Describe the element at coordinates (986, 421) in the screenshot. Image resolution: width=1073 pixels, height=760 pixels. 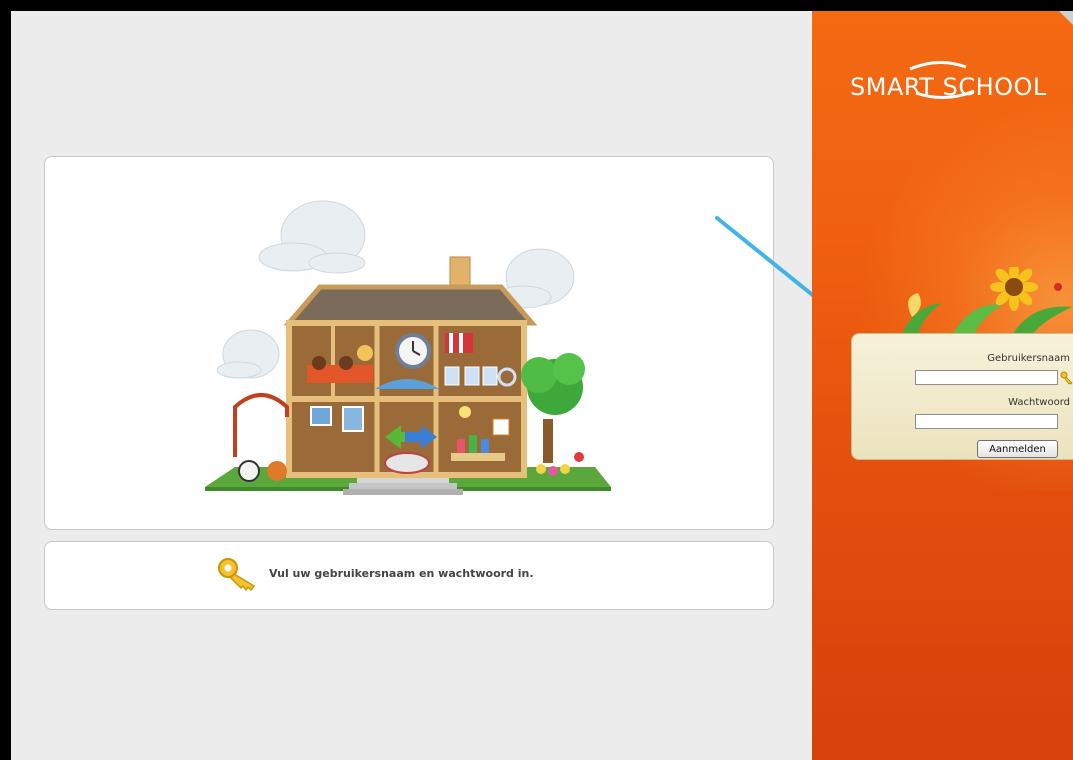
I see `password-input` at that location.